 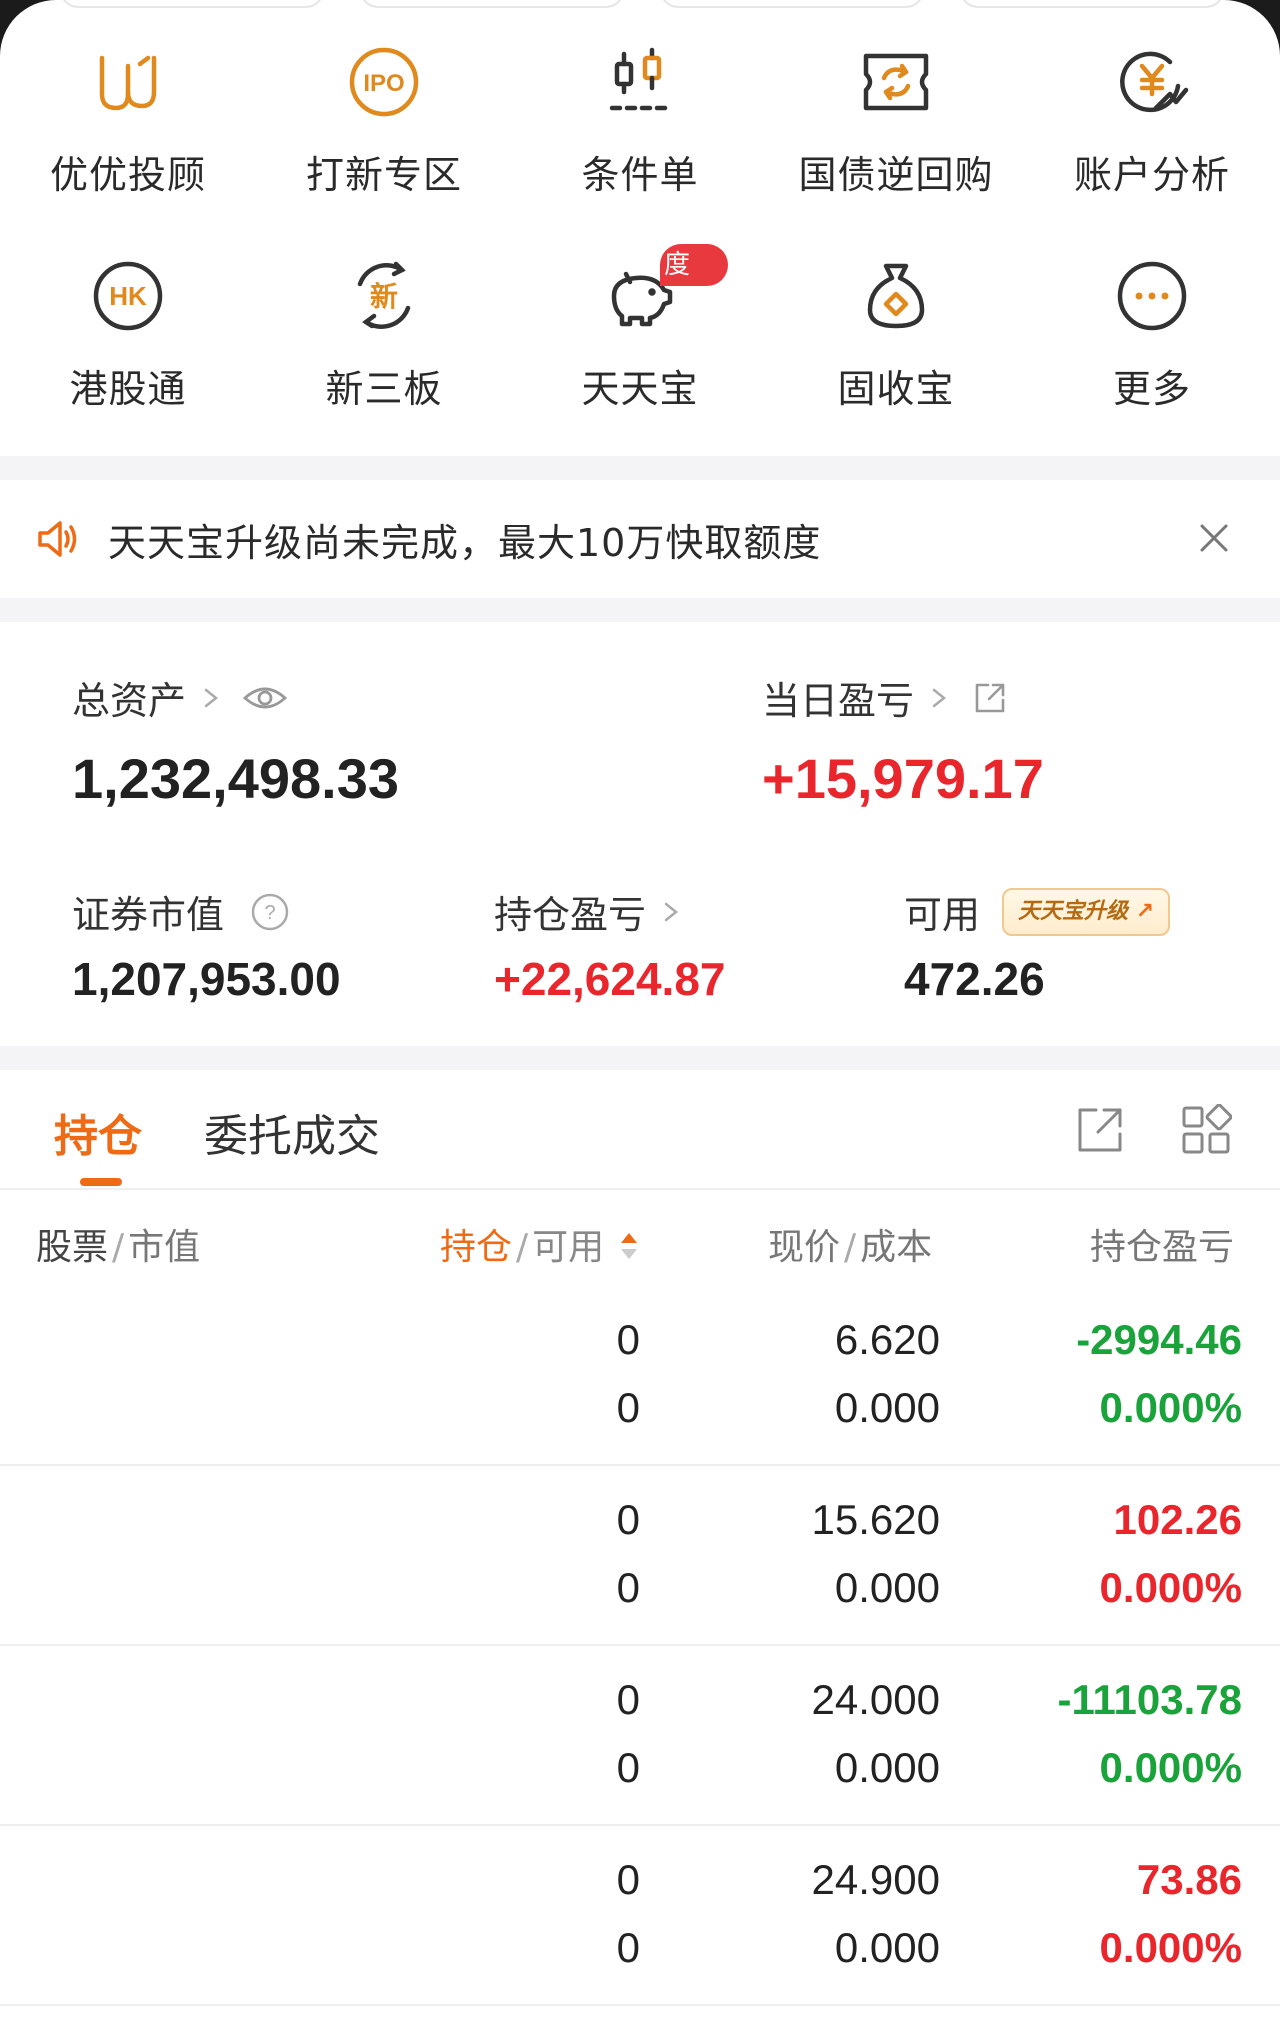 What do you see at coordinates (128, 296) in the screenshot?
I see `svg-text: HK` at bounding box center [128, 296].